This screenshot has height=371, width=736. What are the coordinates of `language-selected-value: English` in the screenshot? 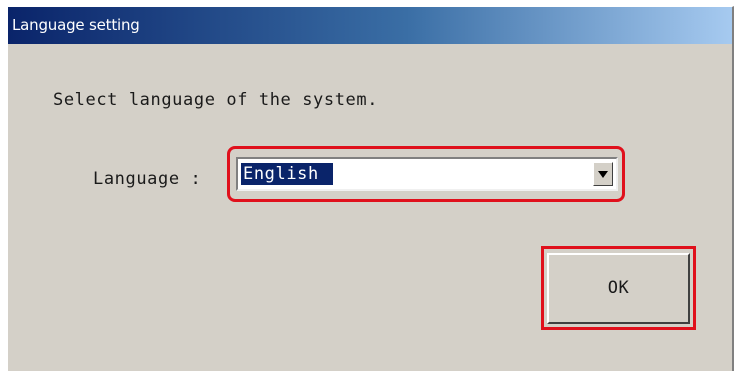 It's located at (287, 174).